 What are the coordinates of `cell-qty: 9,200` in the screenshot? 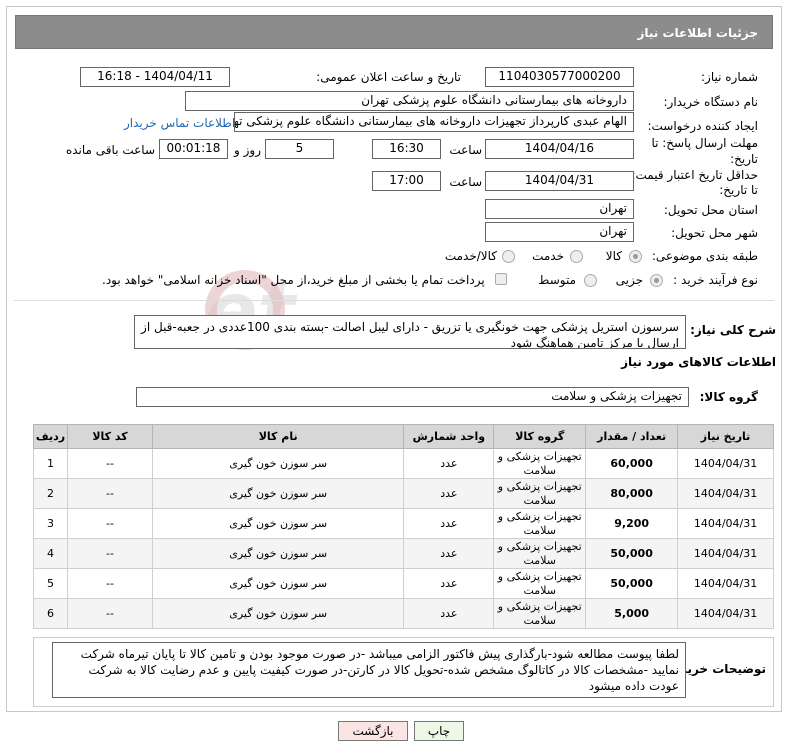 It's located at (632, 523).